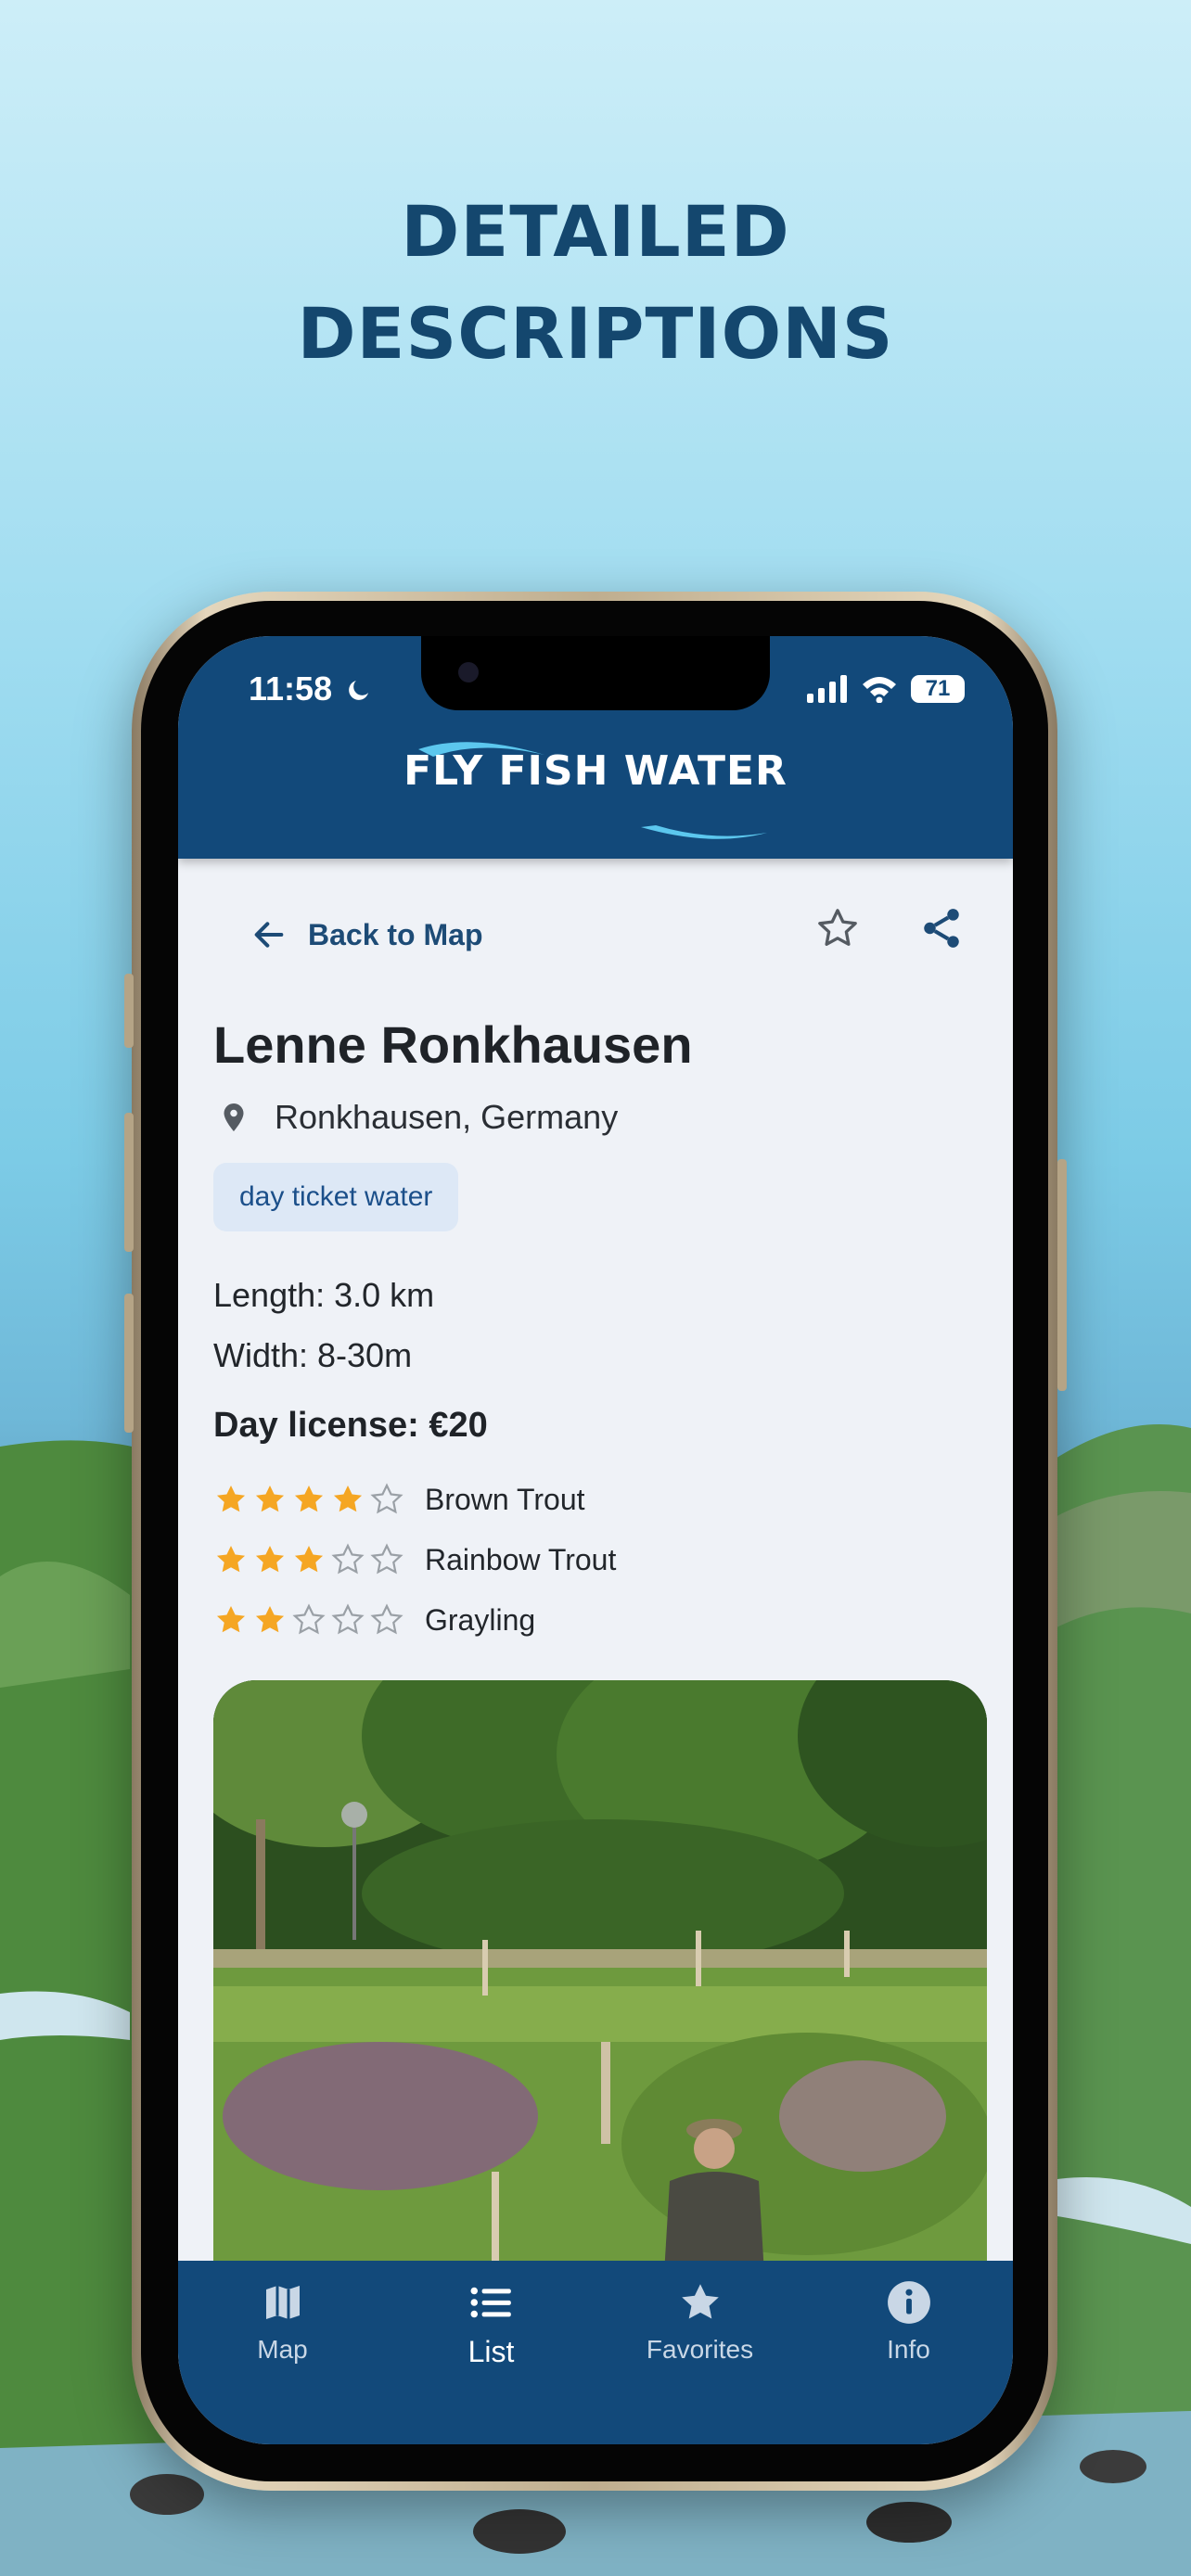  I want to click on water-title: Lenne Ronkhausen, so click(453, 1044).